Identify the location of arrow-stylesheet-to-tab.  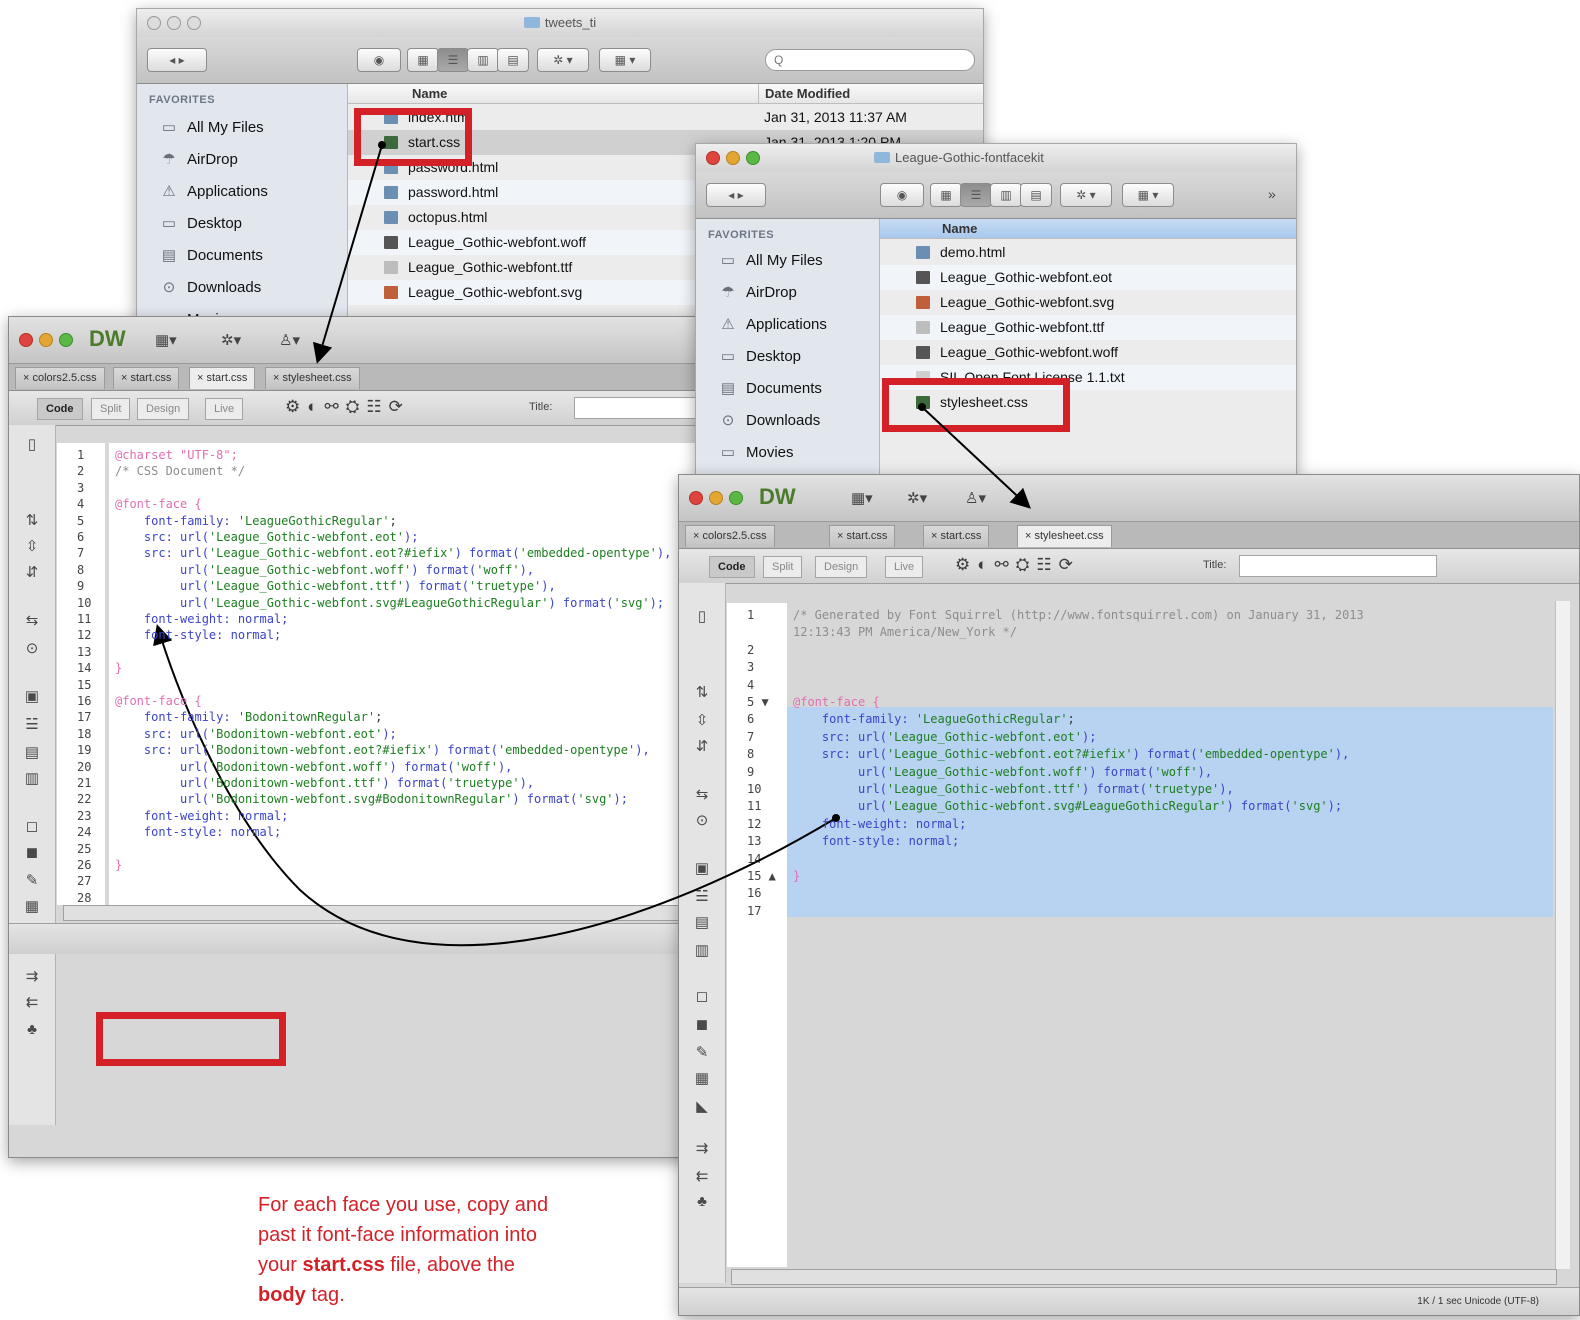
(974, 456).